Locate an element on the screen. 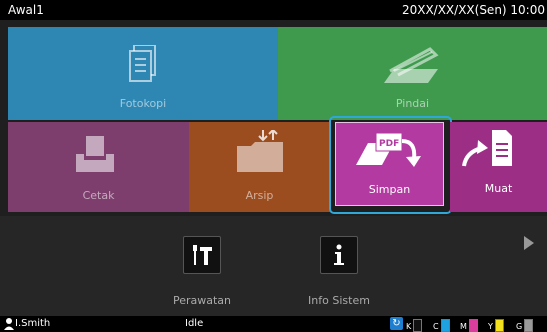 The height and width of the screenshot is (332, 547). ink-y-level is located at coordinates (499, 325).